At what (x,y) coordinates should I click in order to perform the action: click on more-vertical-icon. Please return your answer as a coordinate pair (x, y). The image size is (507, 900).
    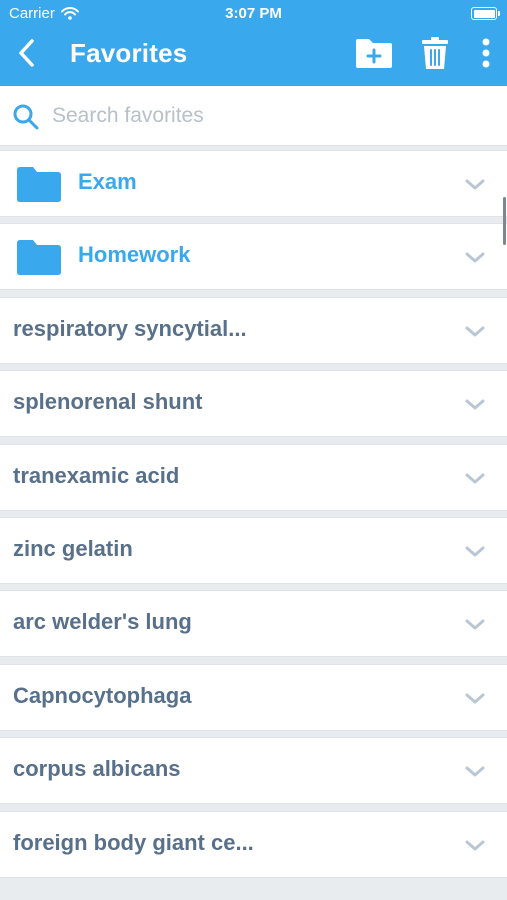
    Looking at the image, I should click on (486, 53).